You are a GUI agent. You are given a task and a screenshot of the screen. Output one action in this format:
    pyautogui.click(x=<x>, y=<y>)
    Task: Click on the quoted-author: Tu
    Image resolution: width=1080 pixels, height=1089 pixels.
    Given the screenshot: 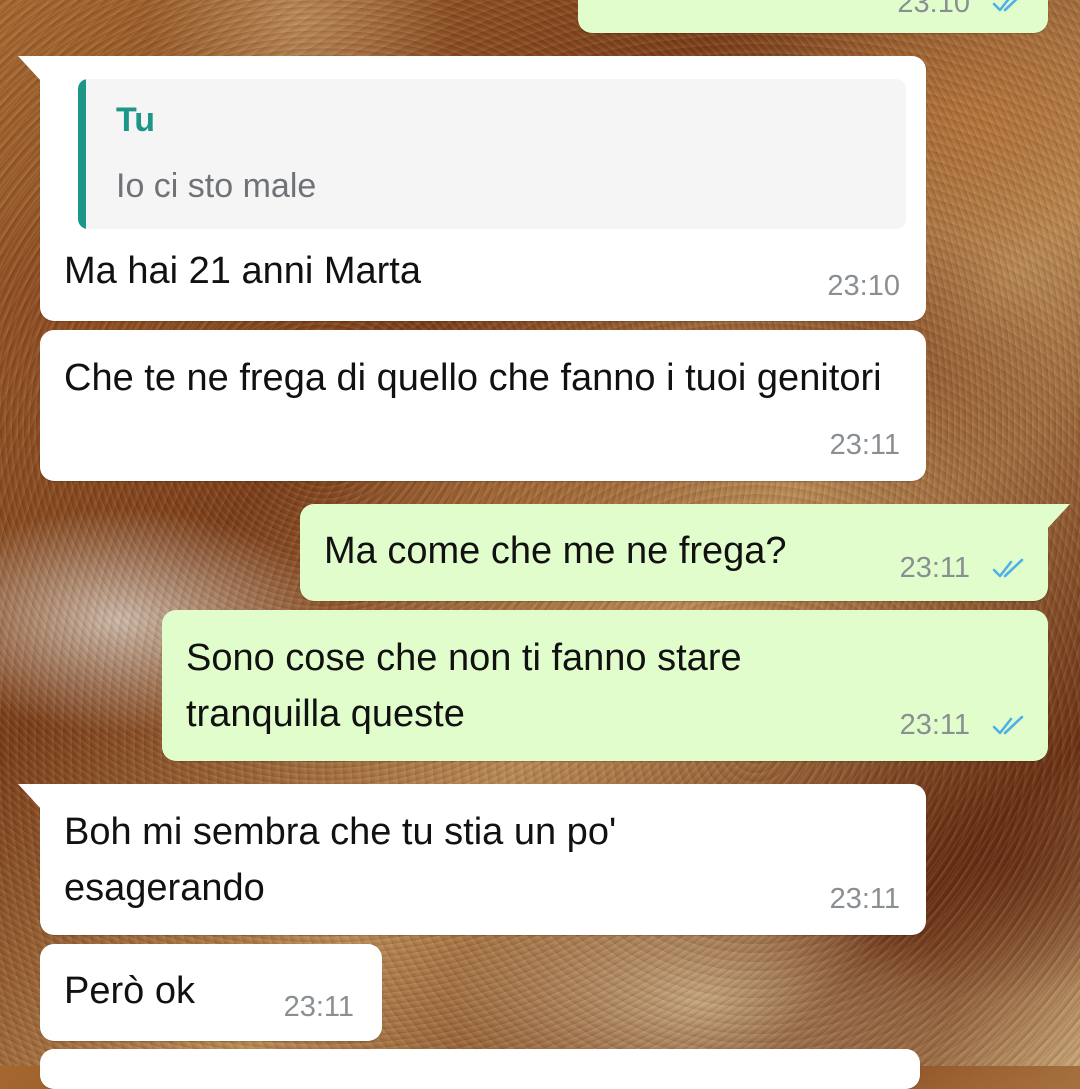 What is the action you would take?
    pyautogui.click(x=136, y=120)
    